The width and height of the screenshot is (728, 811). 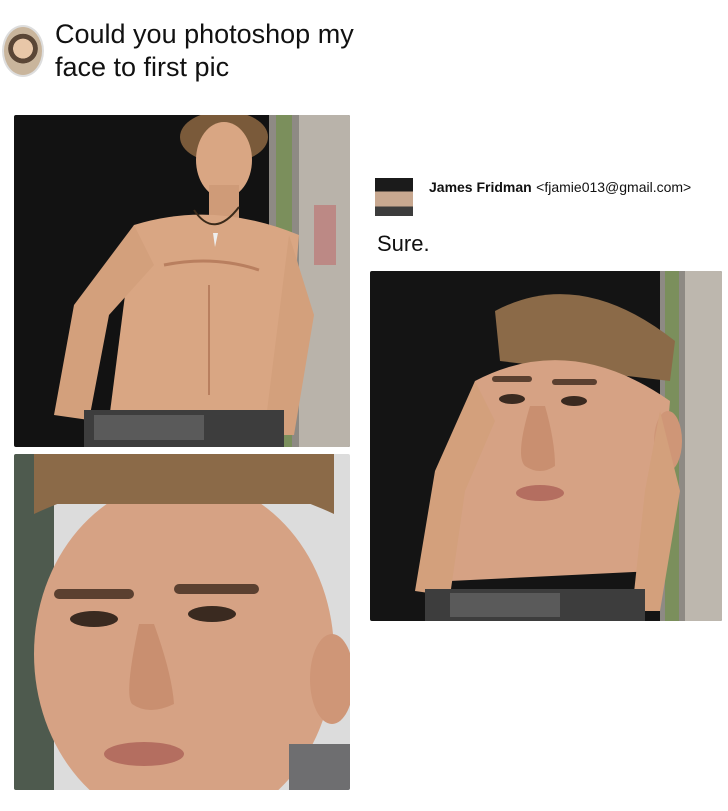 I want to click on poster-avatar, so click(x=23, y=51).